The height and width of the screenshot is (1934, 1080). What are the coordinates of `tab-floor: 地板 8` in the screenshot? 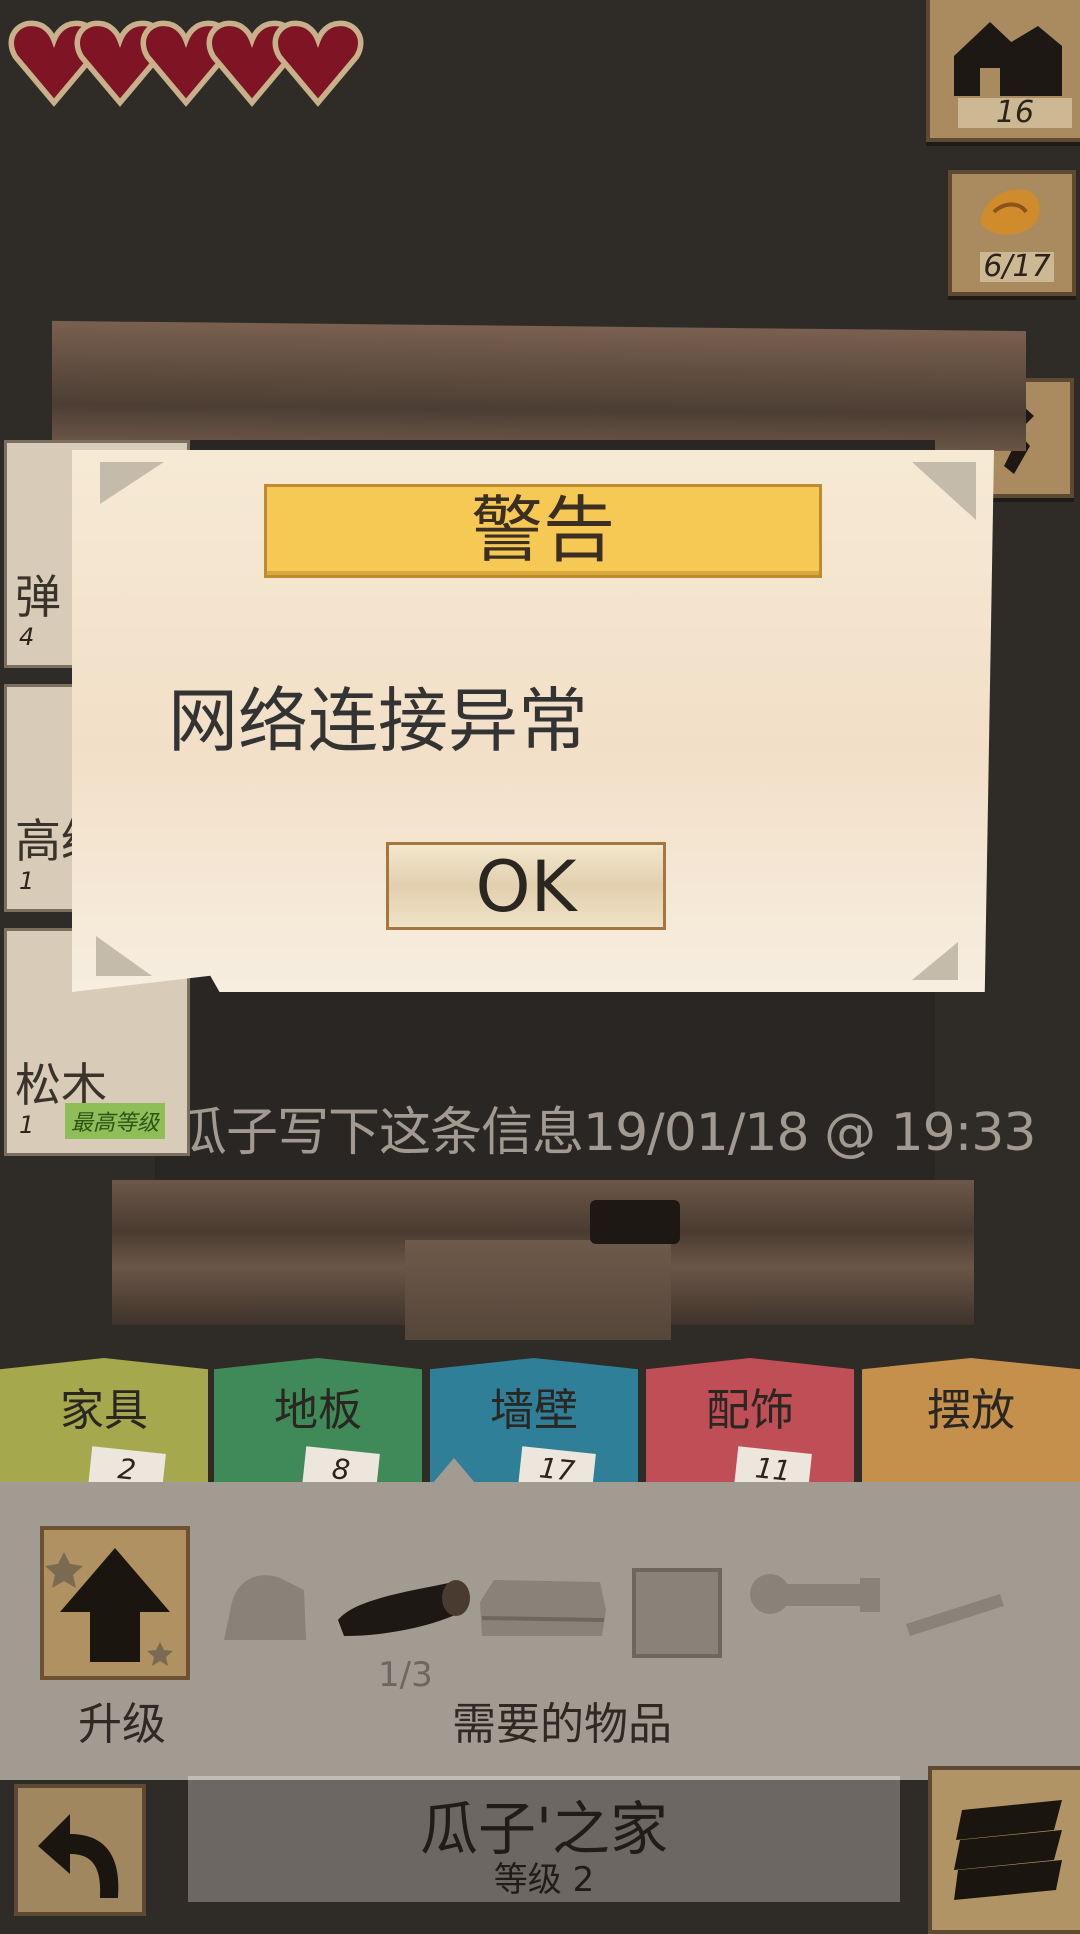 It's located at (318, 1428).